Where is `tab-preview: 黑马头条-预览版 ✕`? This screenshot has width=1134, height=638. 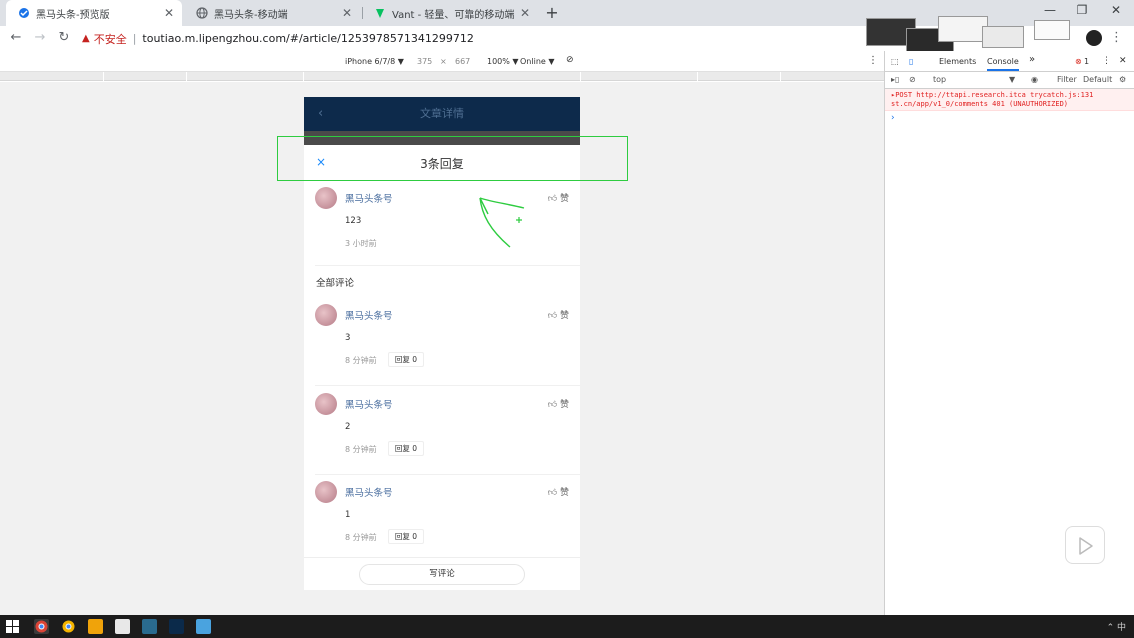 tab-preview: 黑马头条-预览版 ✕ is located at coordinates (94, 13).